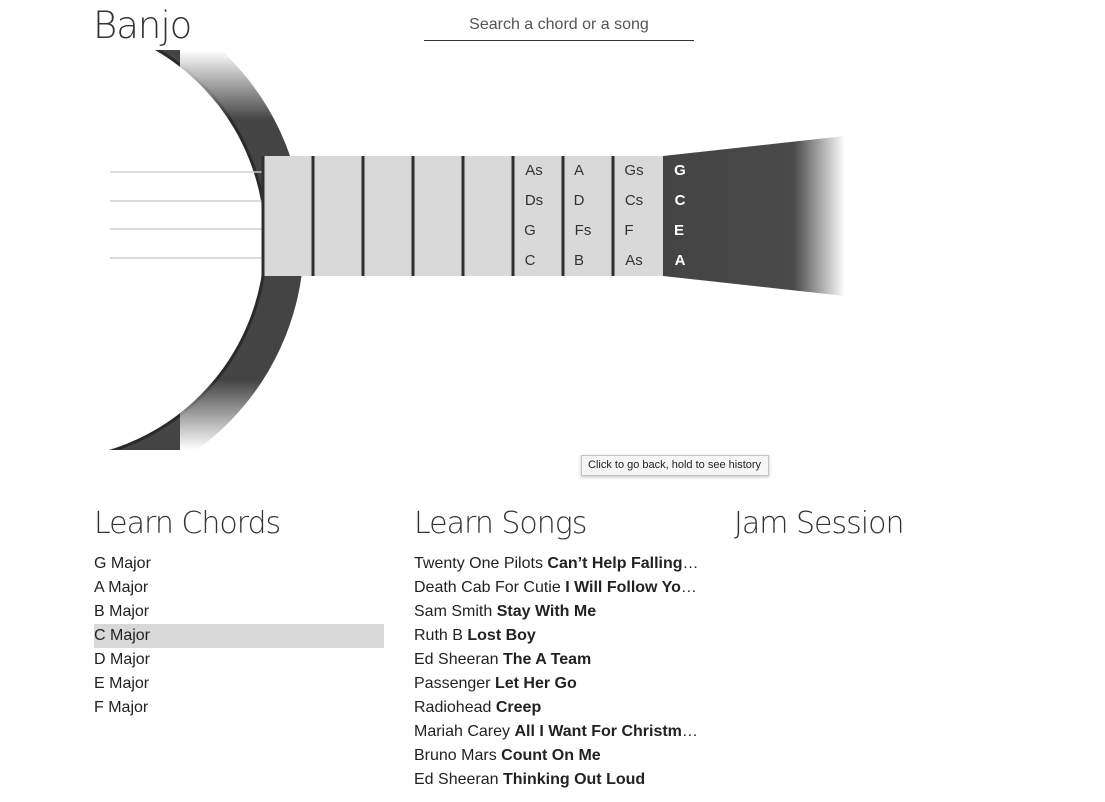  I want to click on learn-chords-heading: Learn Chords, so click(187, 523).